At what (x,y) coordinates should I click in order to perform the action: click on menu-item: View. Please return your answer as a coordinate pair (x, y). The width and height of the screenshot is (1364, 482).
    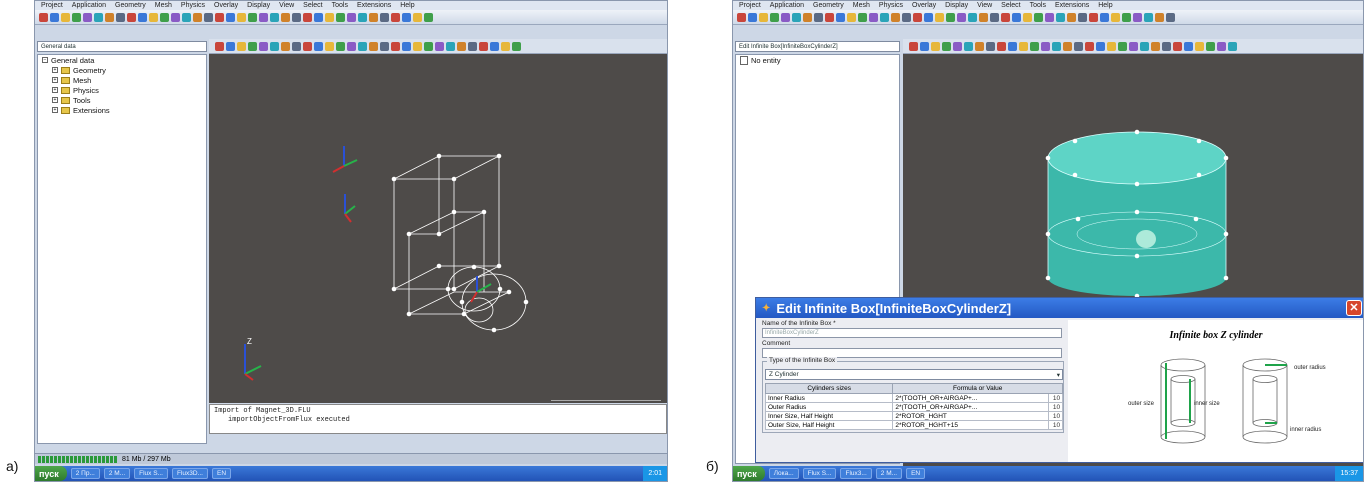
    Looking at the image, I should click on (984, 5).